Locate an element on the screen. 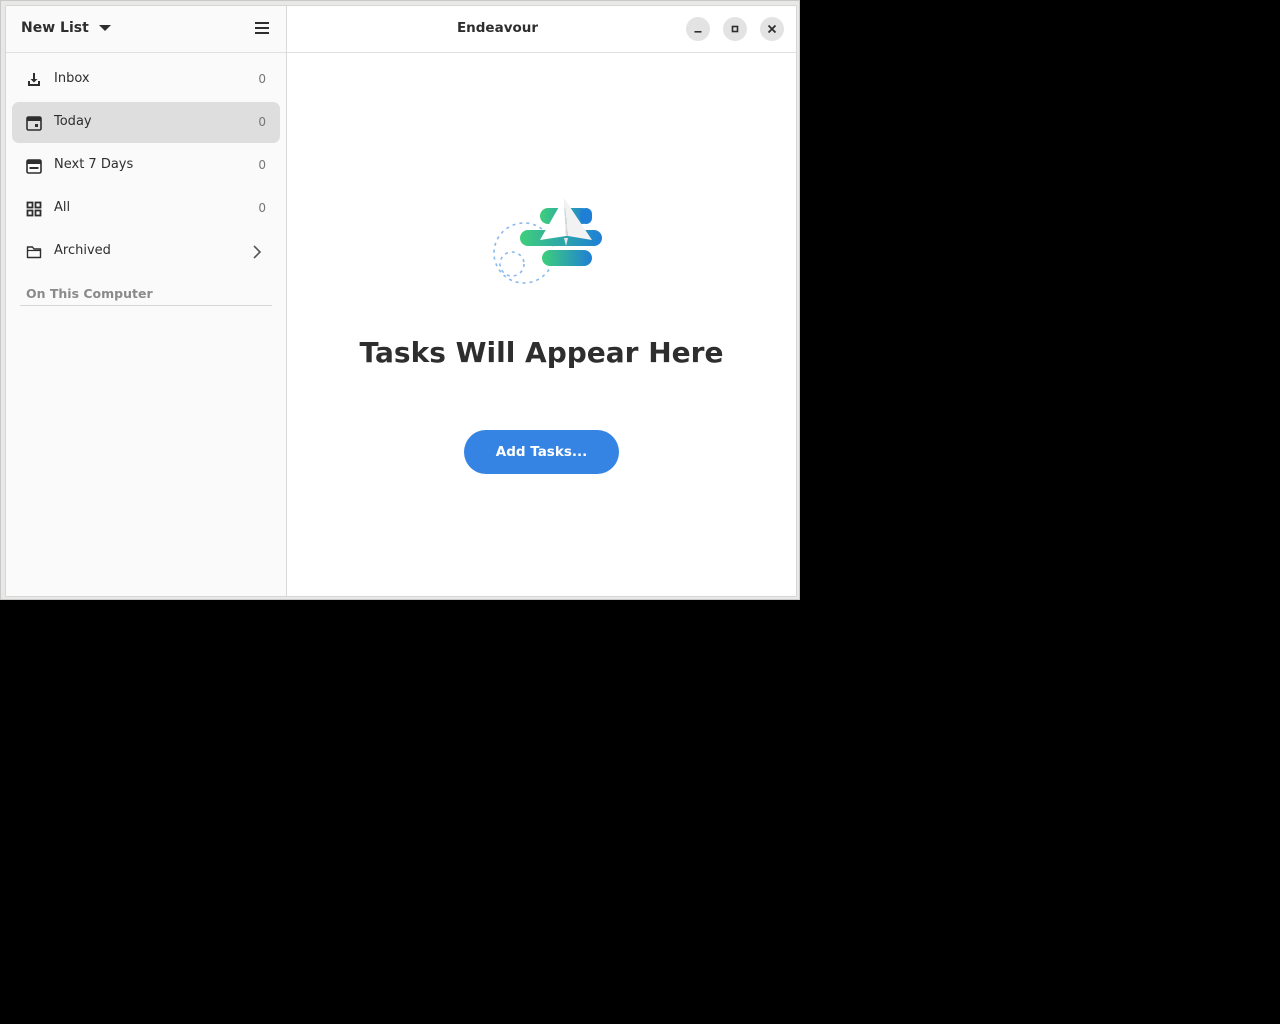  list-switcher-button: New List is located at coordinates (66, 28).